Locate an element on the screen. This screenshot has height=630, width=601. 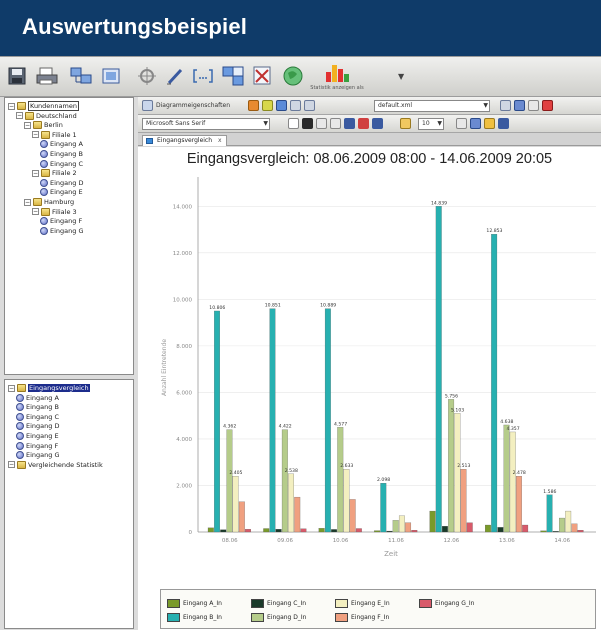
layout-button: Diagrammeigenschaften is located at coordinates (193, 106).